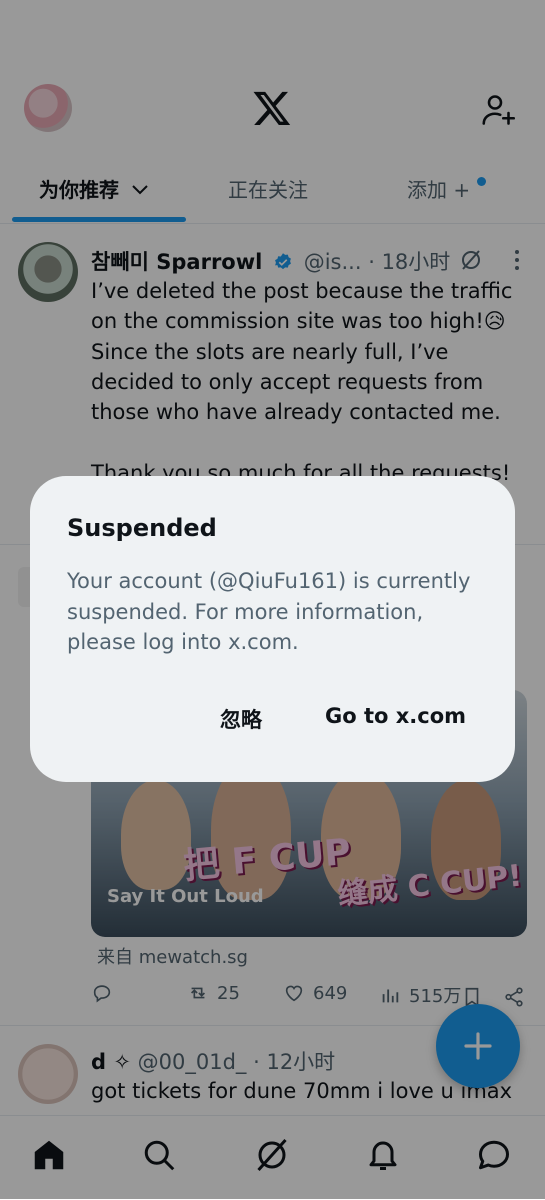 This screenshot has height=1200, width=545. What do you see at coordinates (142, 528) in the screenshot?
I see `dialog-title: Suspended` at bounding box center [142, 528].